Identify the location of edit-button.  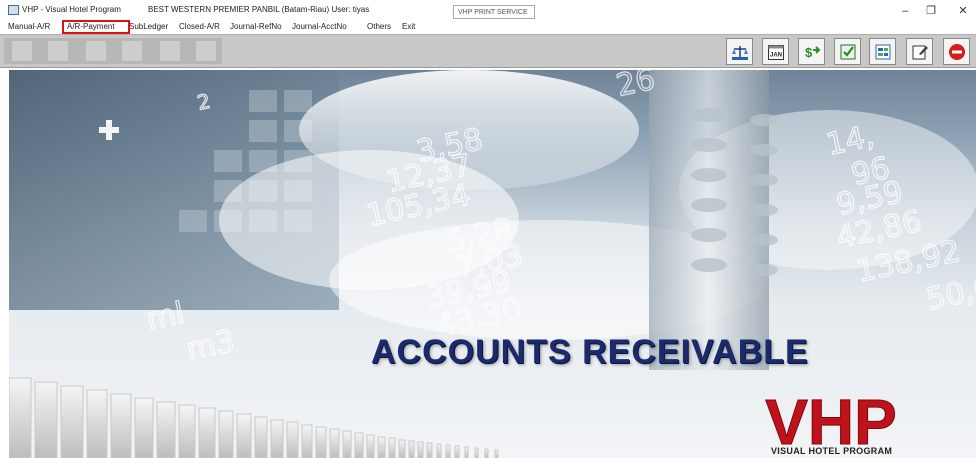
(919, 51).